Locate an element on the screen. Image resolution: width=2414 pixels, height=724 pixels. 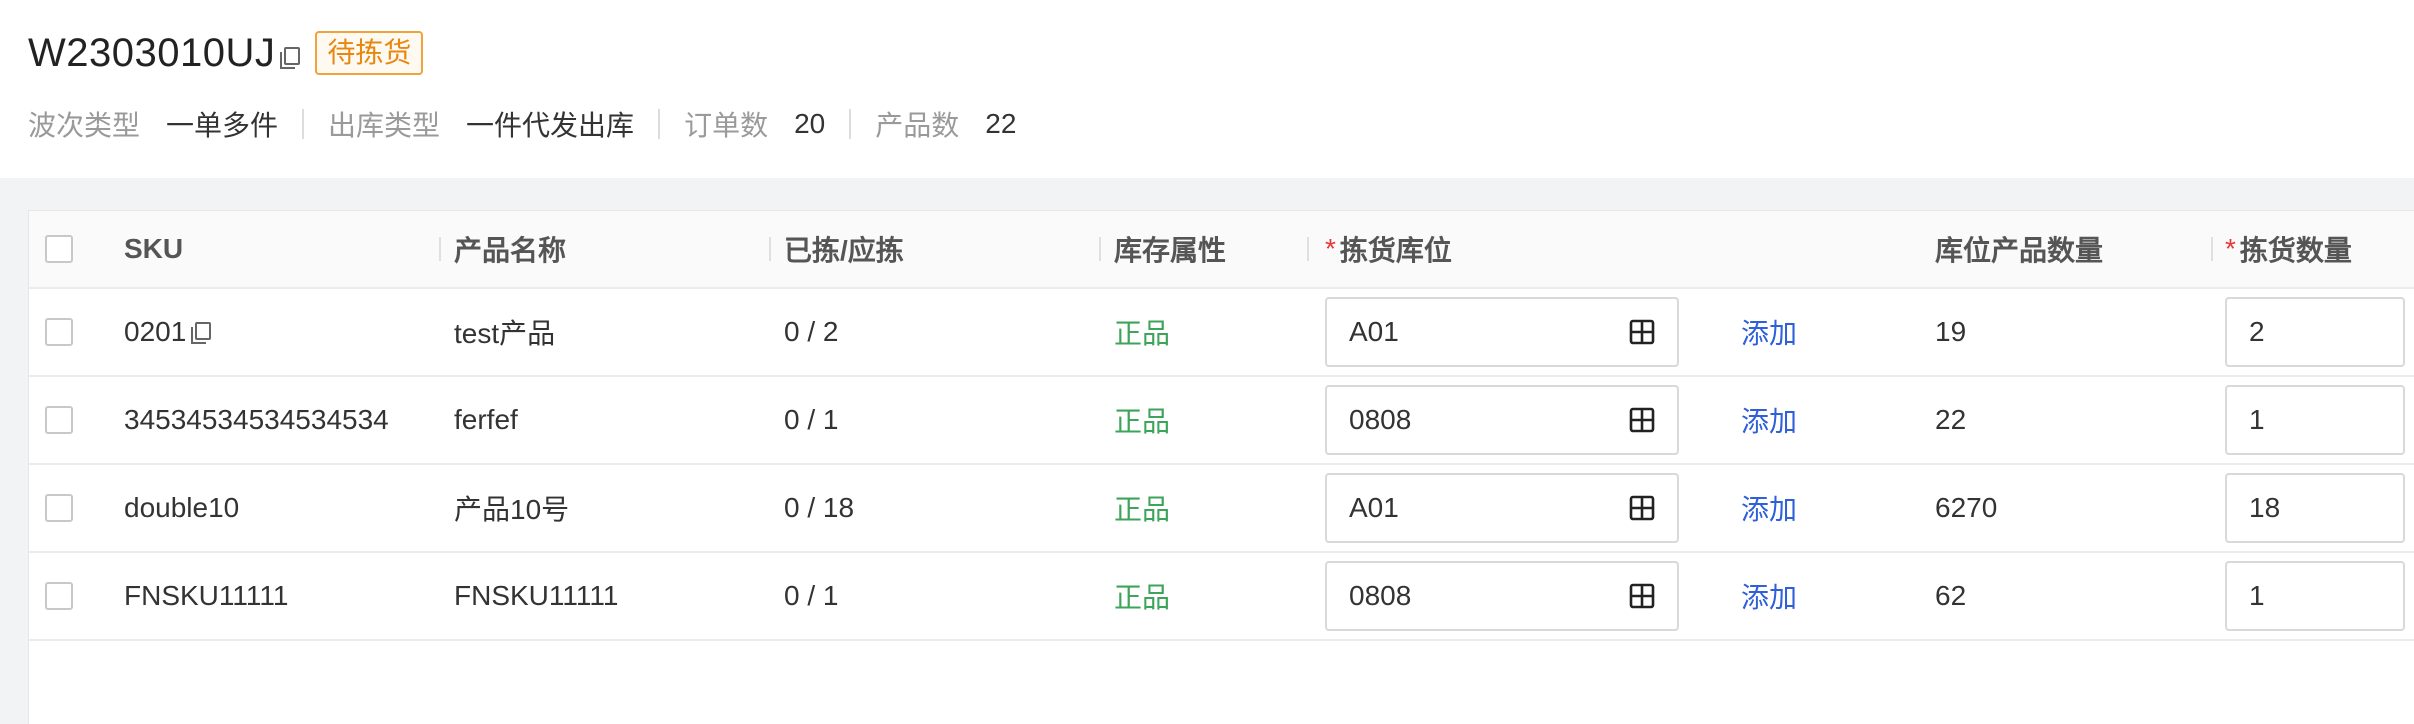
product-name: test产品 is located at coordinates (505, 333).